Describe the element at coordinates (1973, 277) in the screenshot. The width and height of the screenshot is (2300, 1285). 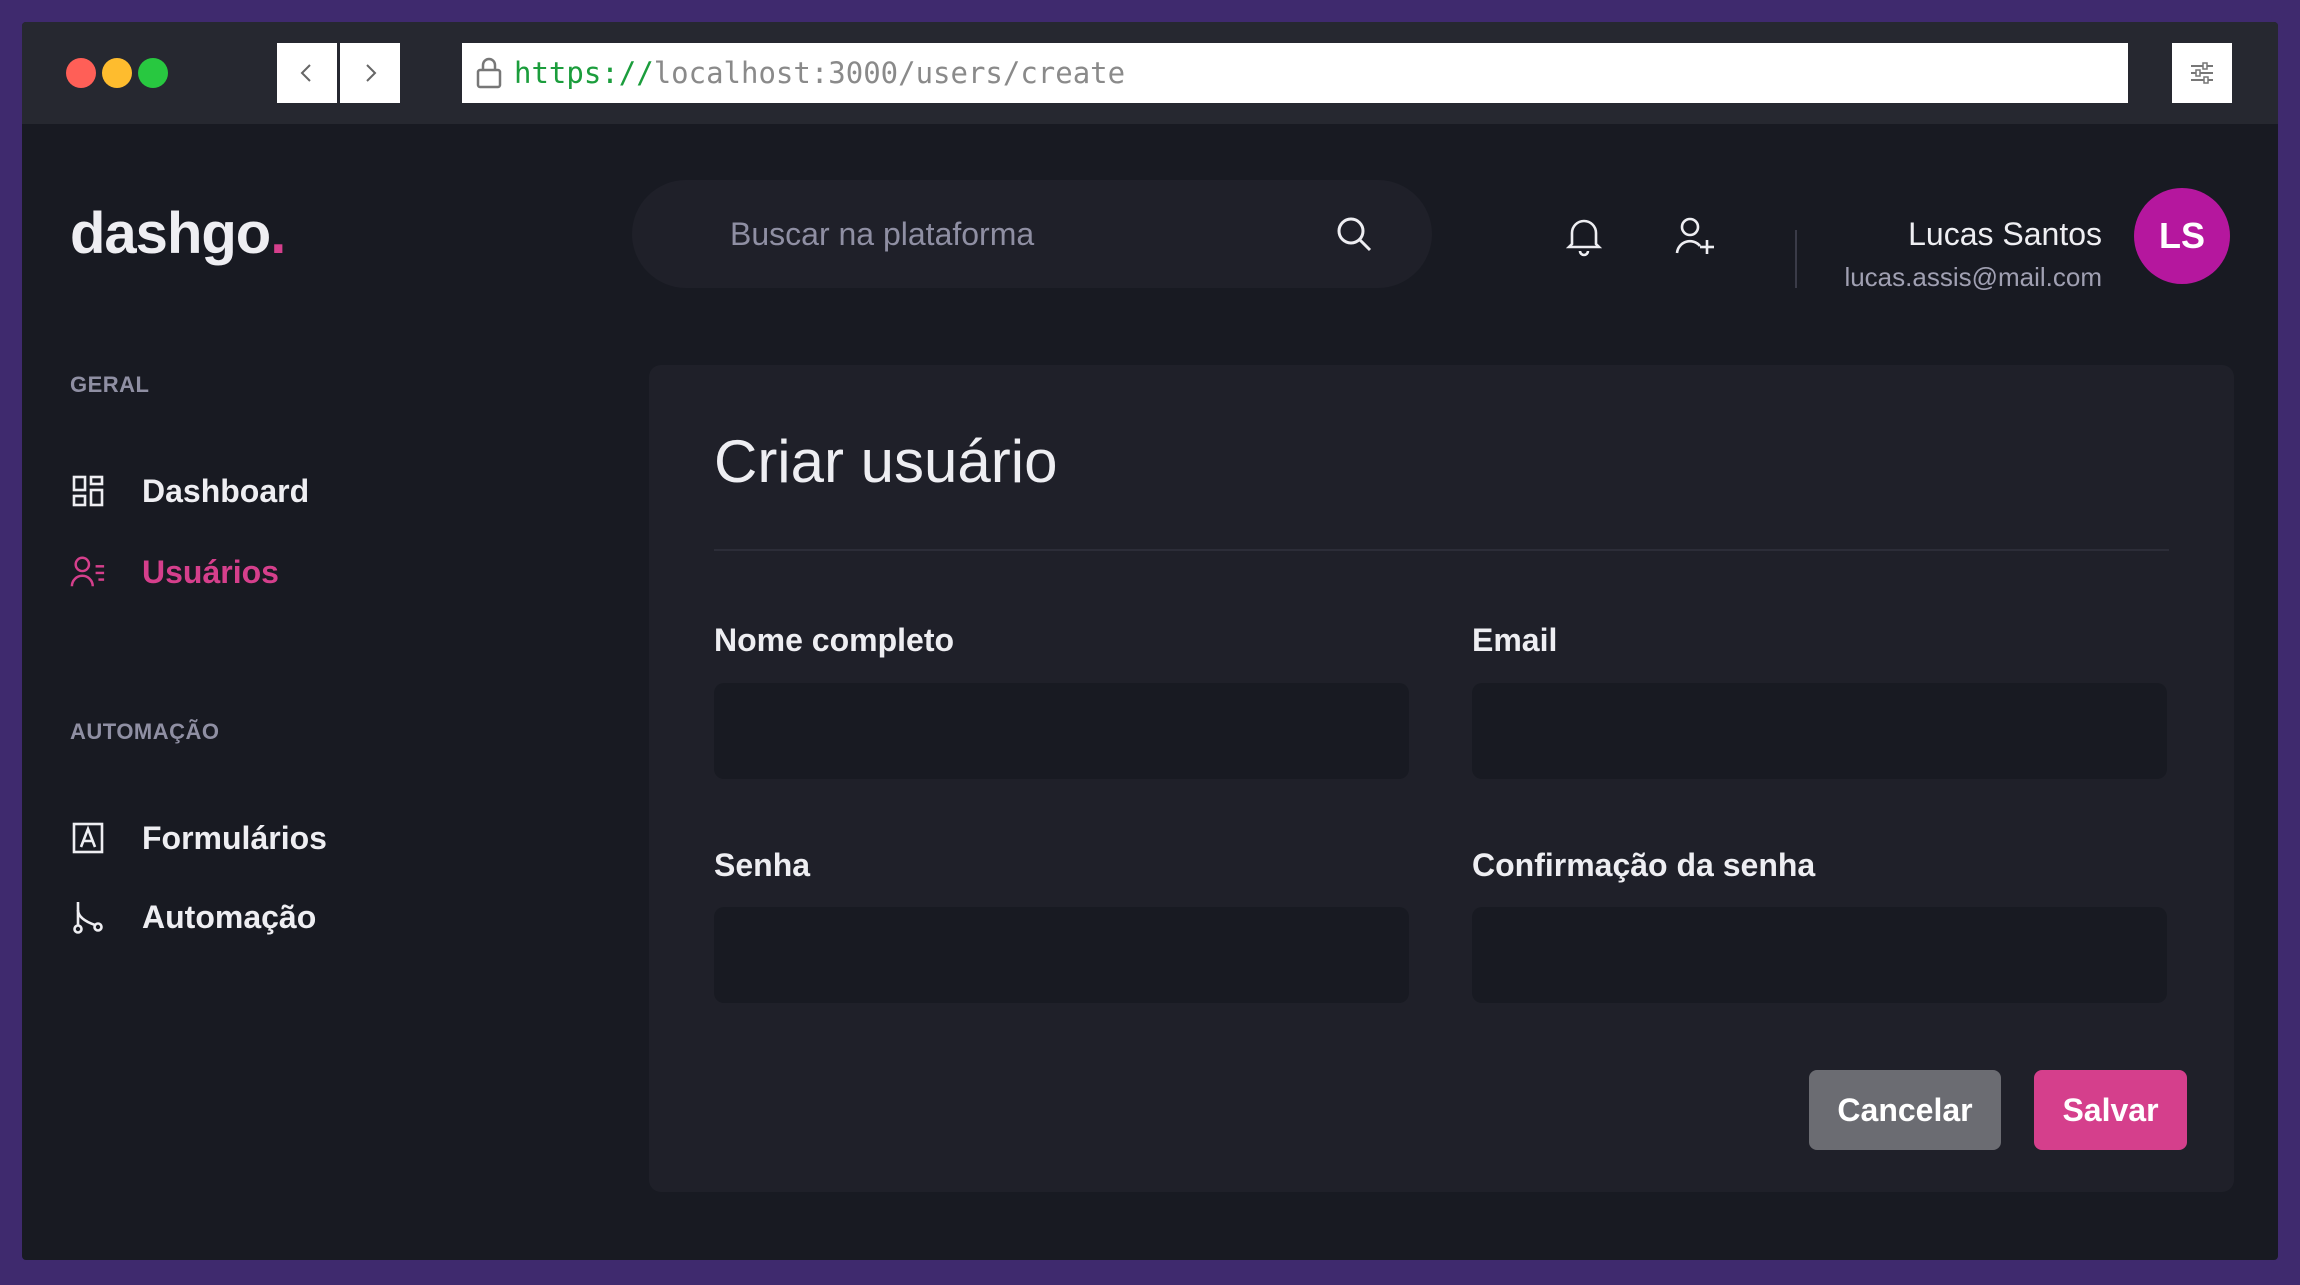
I see `user-email: lucas.assis@mail.com` at that location.